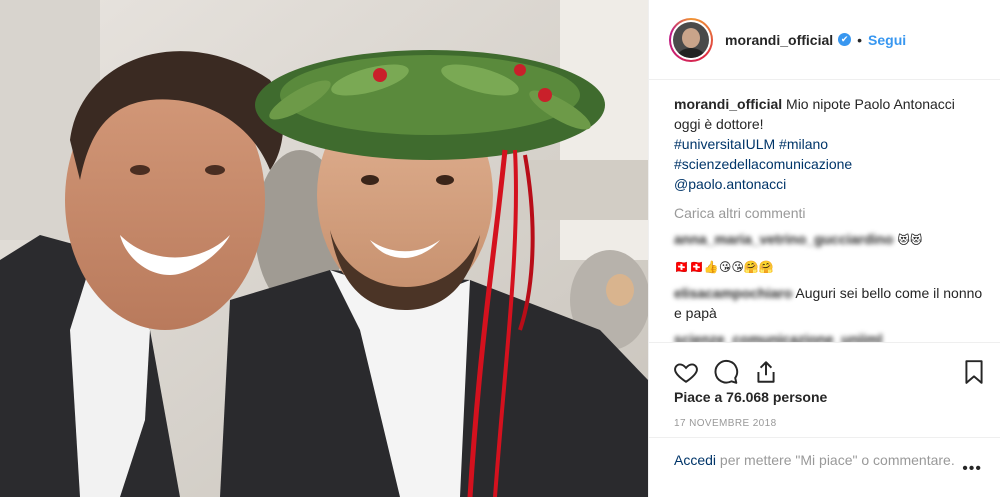 This screenshot has height=497, width=1000. Describe the element at coordinates (845, 39) in the screenshot. I see `verified-badge-icon: ✔` at that location.